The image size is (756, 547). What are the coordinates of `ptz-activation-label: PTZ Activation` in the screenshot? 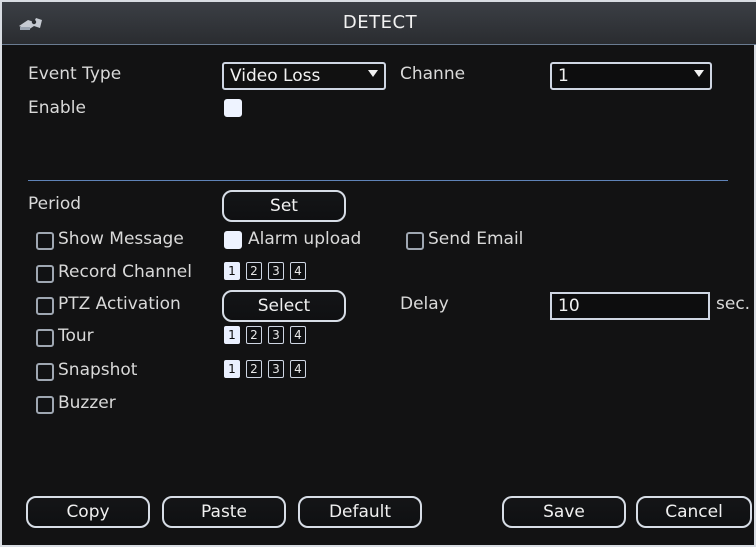 It's located at (119, 304).